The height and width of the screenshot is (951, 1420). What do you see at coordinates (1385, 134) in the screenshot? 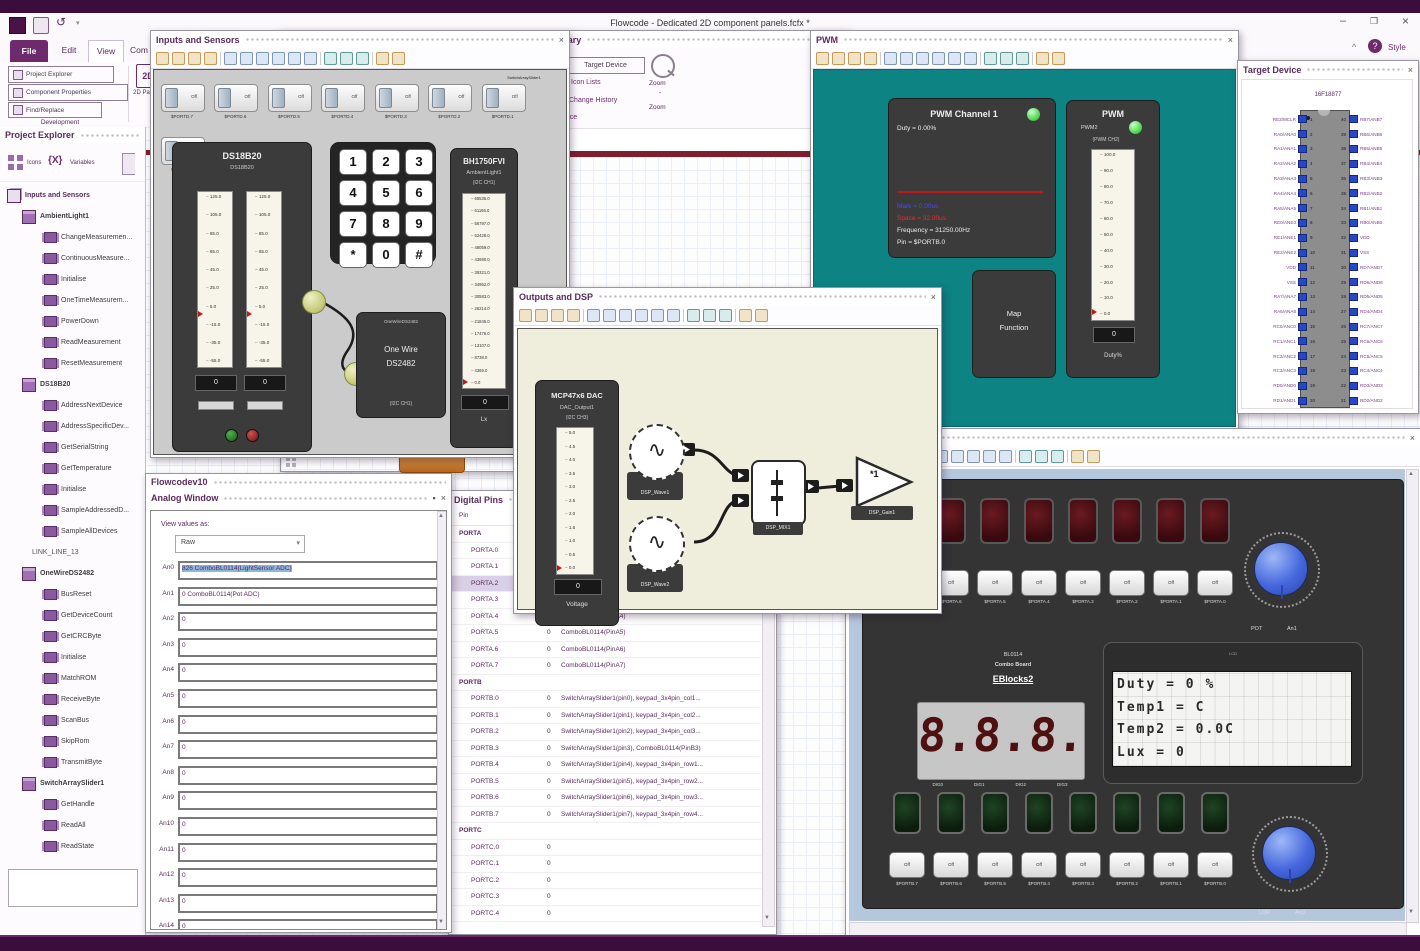
I see `pin-name-right: RB6/ANB6` at bounding box center [1385, 134].